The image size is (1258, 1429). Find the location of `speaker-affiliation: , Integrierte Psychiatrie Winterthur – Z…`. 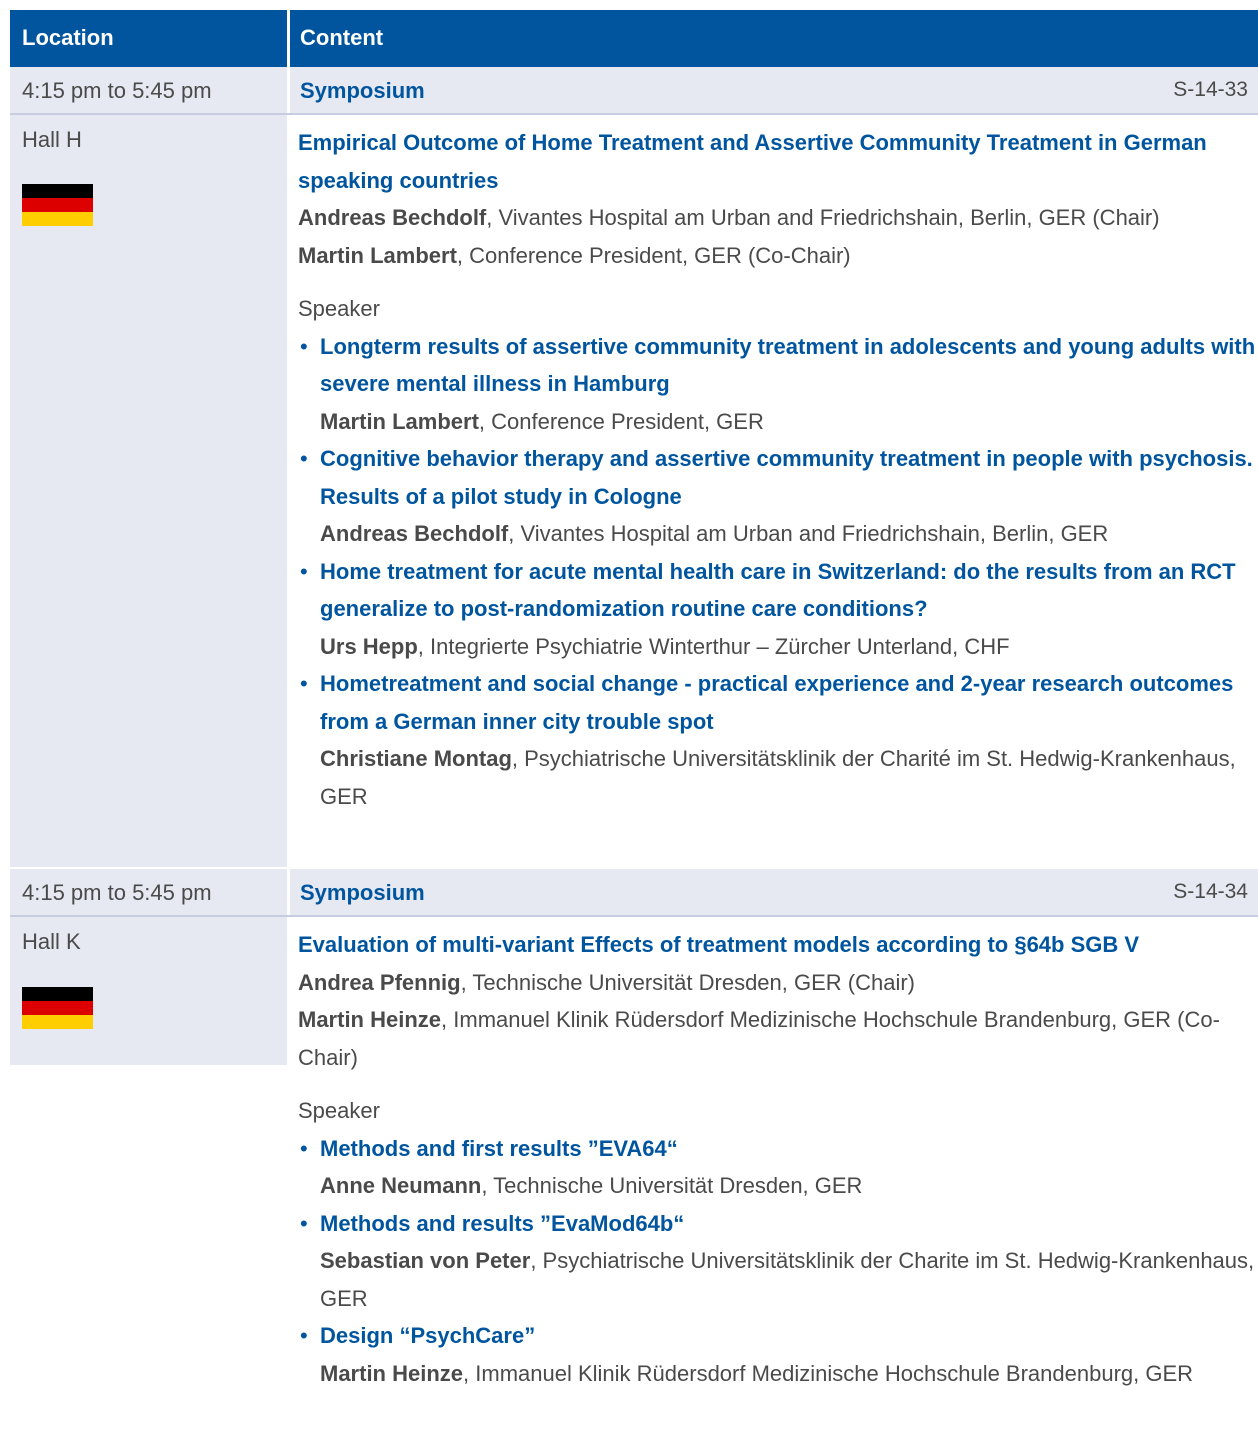

speaker-affiliation: , Integrierte Psychiatrie Winterthur – Z… is located at coordinates (713, 646).